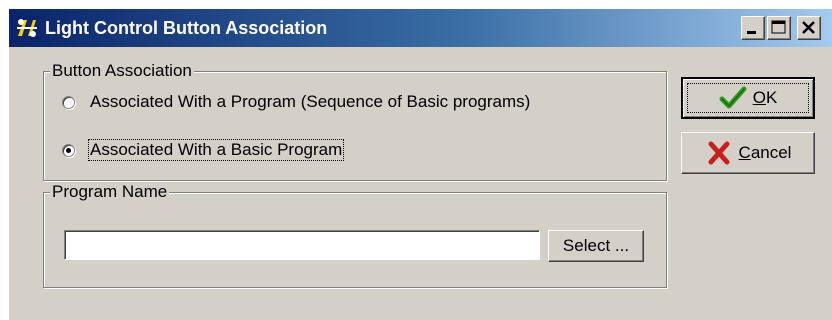  Describe the element at coordinates (27, 28) in the screenshot. I see `app-logo-icon` at that location.